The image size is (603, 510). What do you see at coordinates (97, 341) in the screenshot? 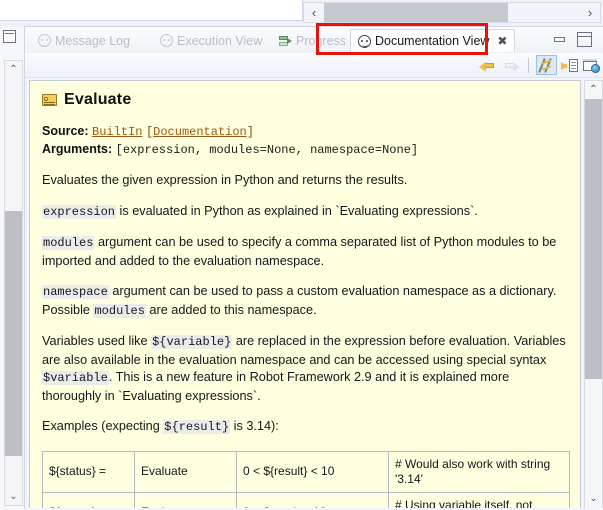
I see `paragraph-text: Variables used like` at bounding box center [97, 341].